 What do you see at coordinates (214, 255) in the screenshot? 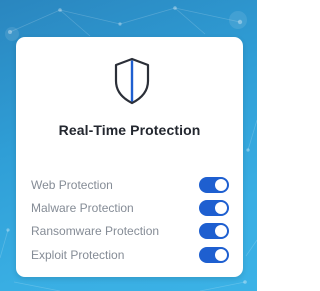
I see `exploit-protection-toggle` at bounding box center [214, 255].